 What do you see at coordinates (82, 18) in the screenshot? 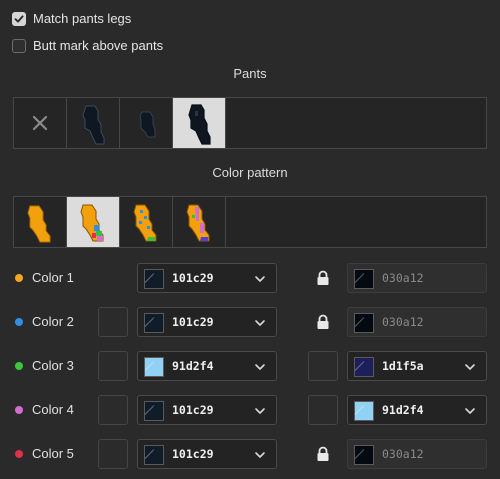
I see `match-pants-legs-label: Match pants legs` at bounding box center [82, 18].